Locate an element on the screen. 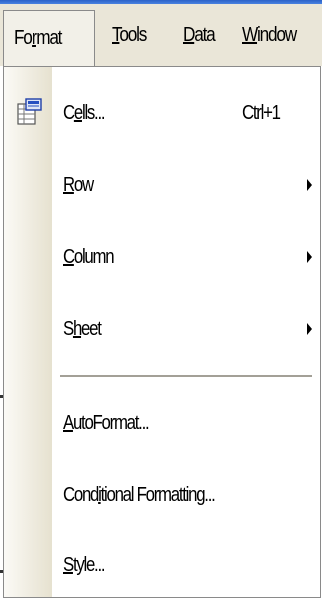 The width and height of the screenshot is (322, 601). menu-data-label: Data is located at coordinates (199, 35).